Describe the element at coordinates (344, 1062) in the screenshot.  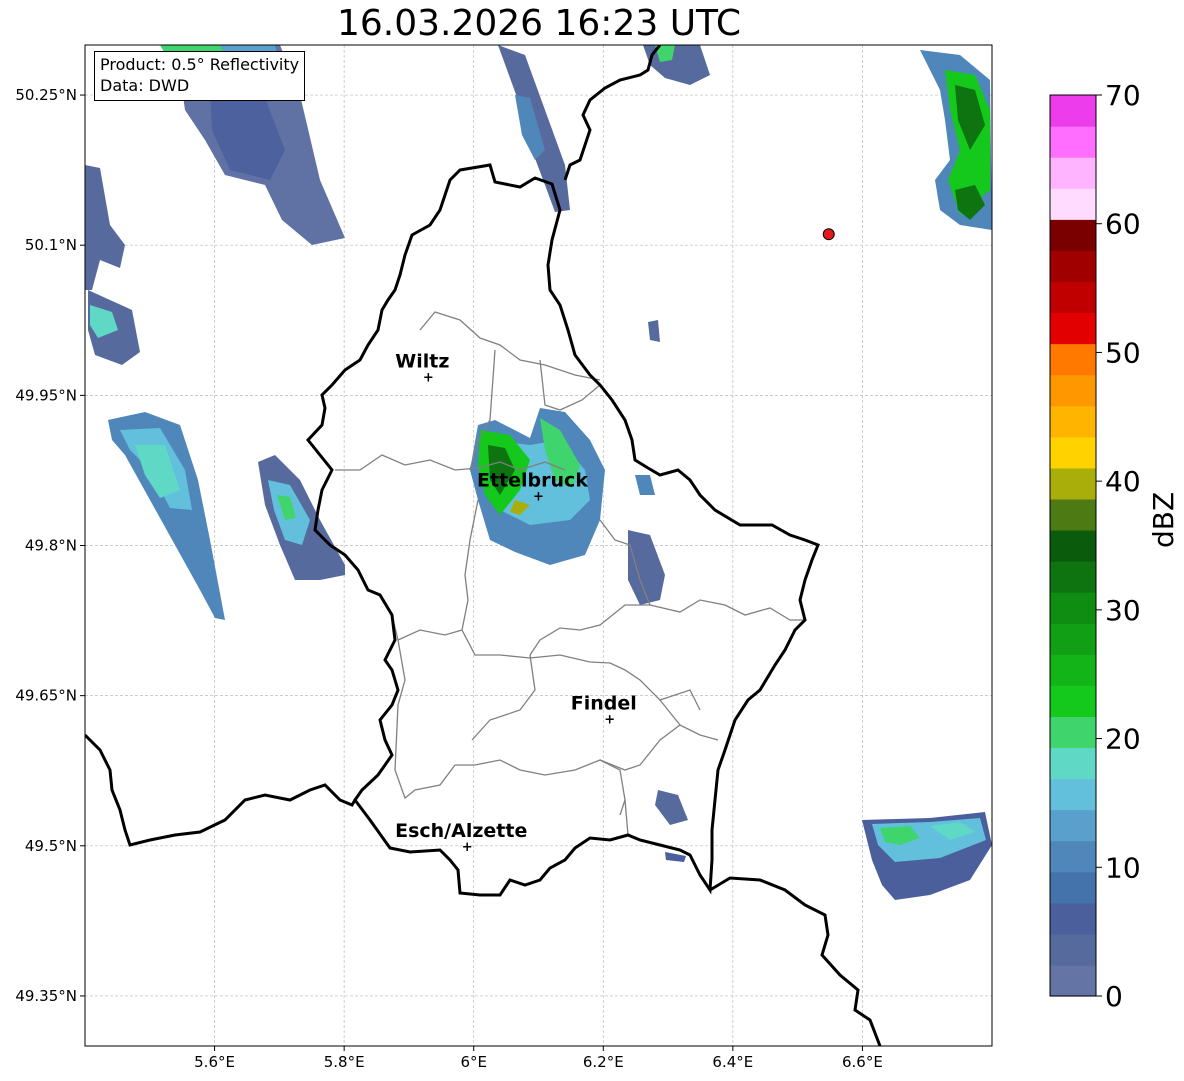
I see `tick-label-lon: 5.8°E` at that location.